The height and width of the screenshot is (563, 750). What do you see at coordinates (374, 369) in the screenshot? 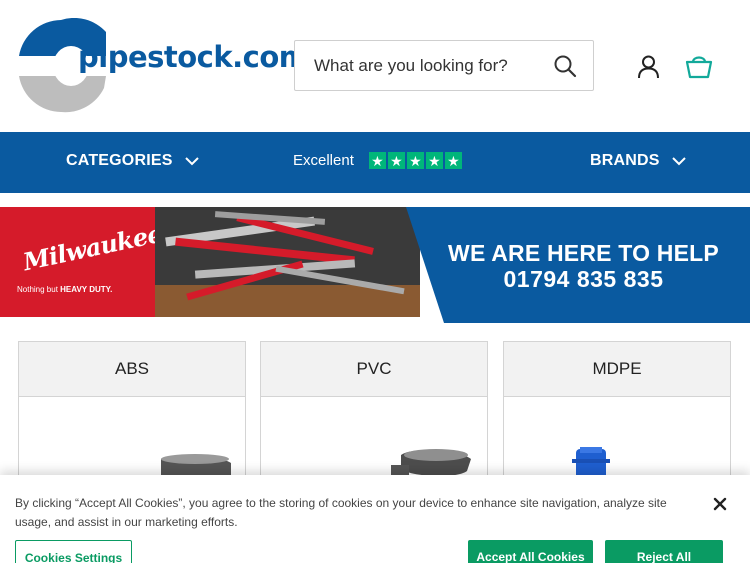
I see `category-card-title: PVC` at bounding box center [374, 369].